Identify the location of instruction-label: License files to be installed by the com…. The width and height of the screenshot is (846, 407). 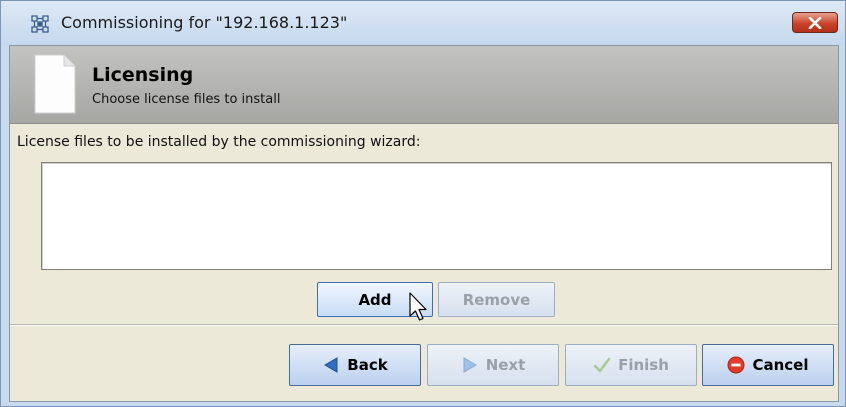
(219, 142).